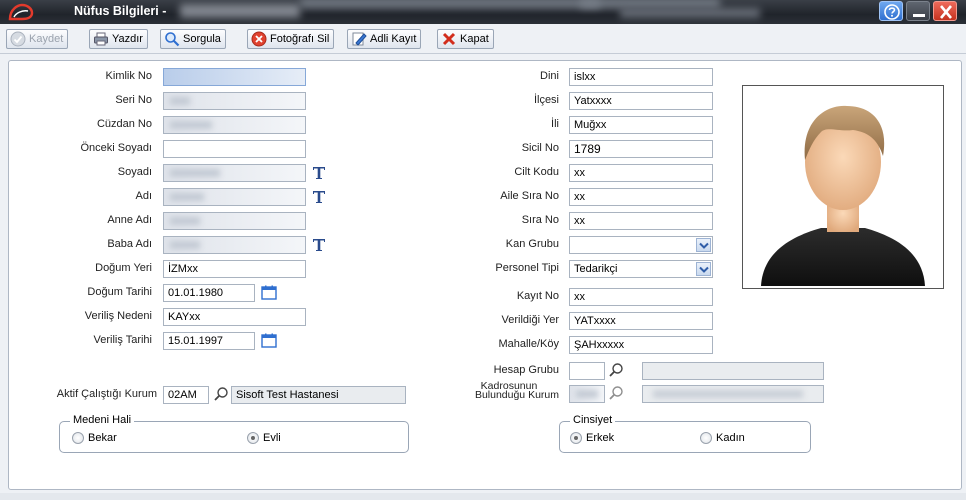  I want to click on radio-evli-label: Evli, so click(272, 438).